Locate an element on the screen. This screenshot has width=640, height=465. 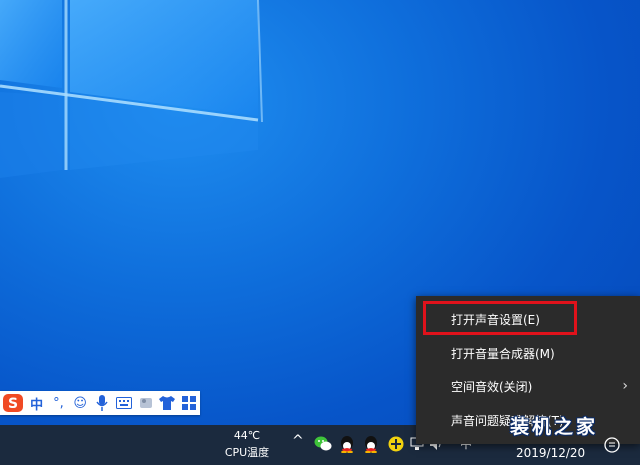
punctuation-button: °, is located at coordinates (59, 403).